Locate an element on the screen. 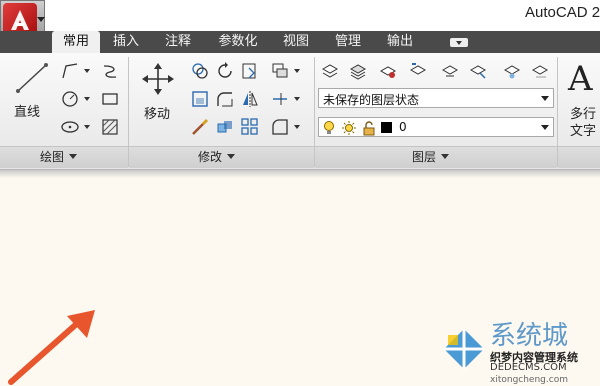 The image size is (600, 386). ribbon-shadow is located at coordinates (300, 174).